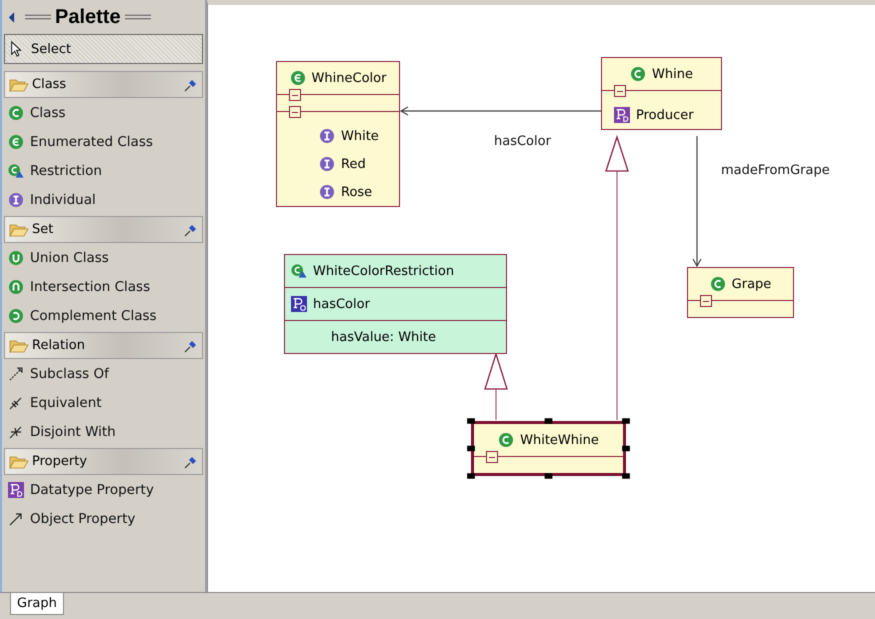 The image size is (875, 619). What do you see at coordinates (360, 136) in the screenshot?
I see `compartment-entry: White` at bounding box center [360, 136].